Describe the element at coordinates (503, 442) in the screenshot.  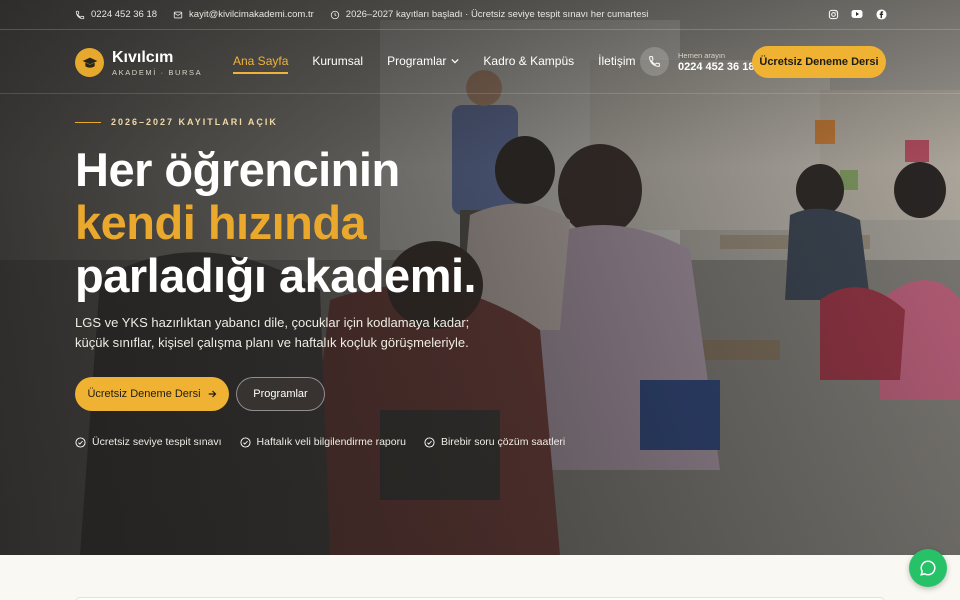
I see `feature-text: Birebir soru çözüm saatleri` at that location.